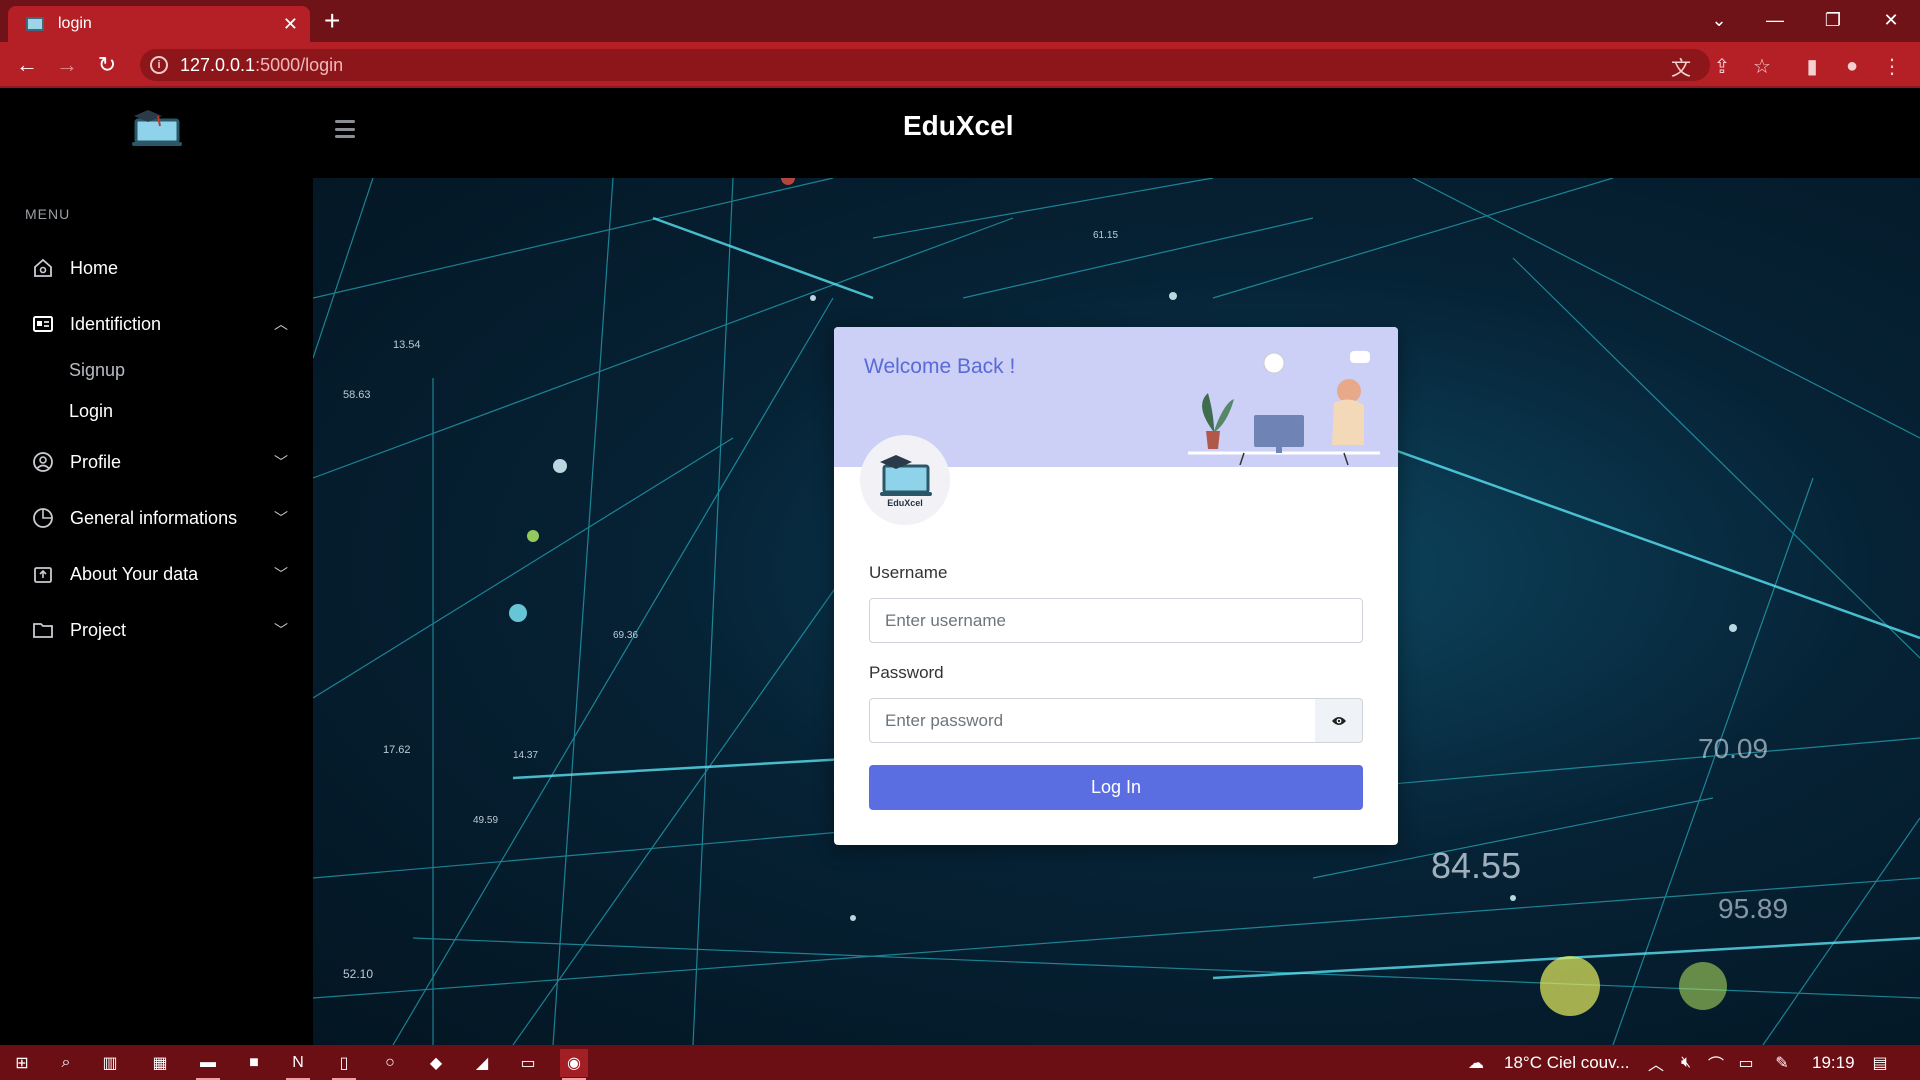 This screenshot has width=1920, height=1080. I want to click on windows-start-icon: ⊞, so click(22, 1063).